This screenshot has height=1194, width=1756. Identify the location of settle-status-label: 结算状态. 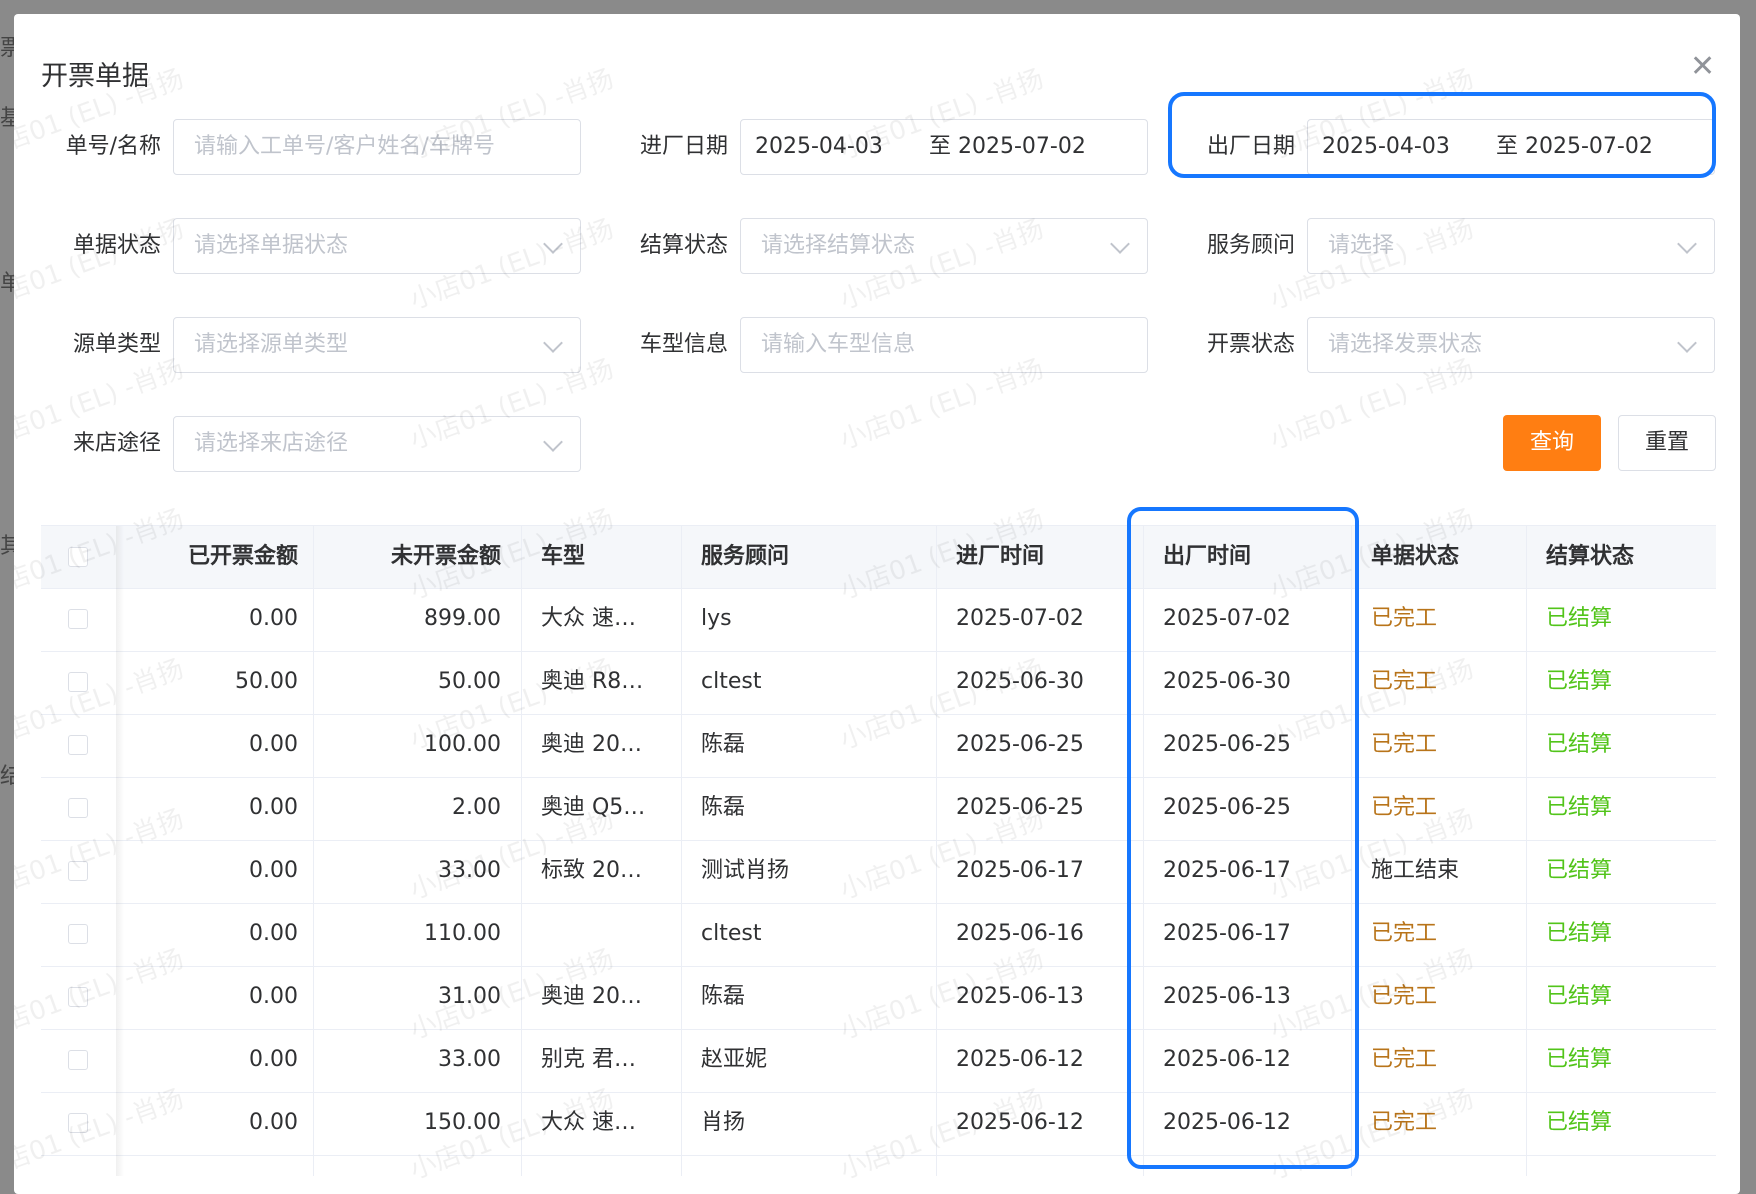
(683, 245).